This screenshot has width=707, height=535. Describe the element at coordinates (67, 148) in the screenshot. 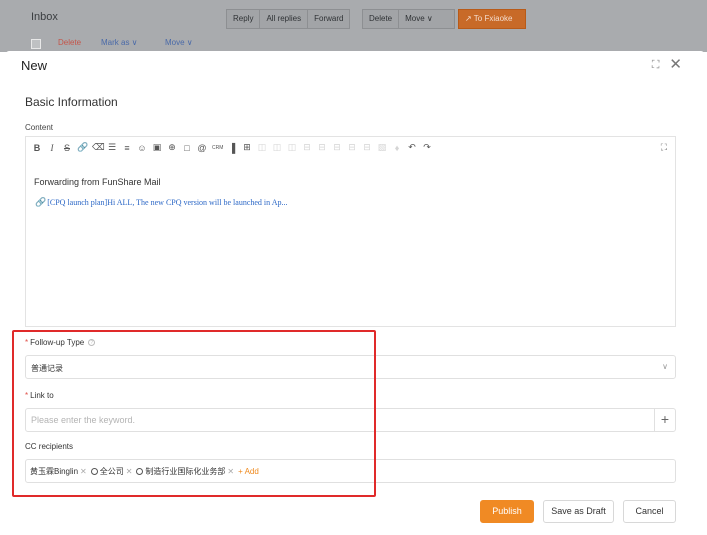

I see `strikethrough-icon: S` at that location.